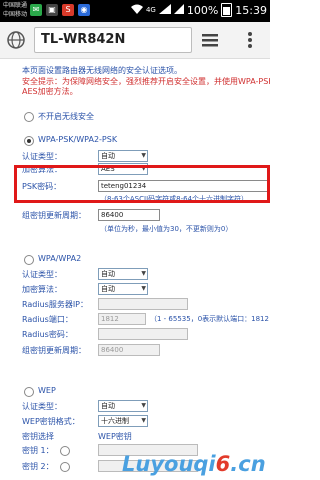  I want to click on watermark-logo: Luyouqi6.cn, so click(194, 464).